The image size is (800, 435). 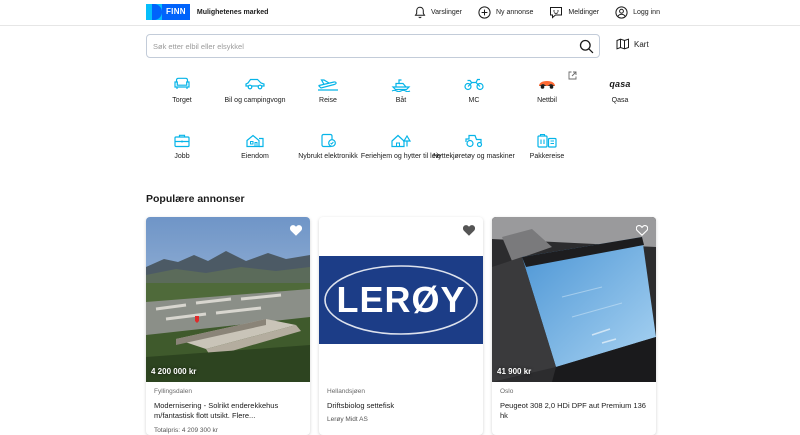 What do you see at coordinates (545, 12) in the screenshot?
I see `header-nav: Varslinger Ny annonse Meldinger Logg inn` at bounding box center [545, 12].